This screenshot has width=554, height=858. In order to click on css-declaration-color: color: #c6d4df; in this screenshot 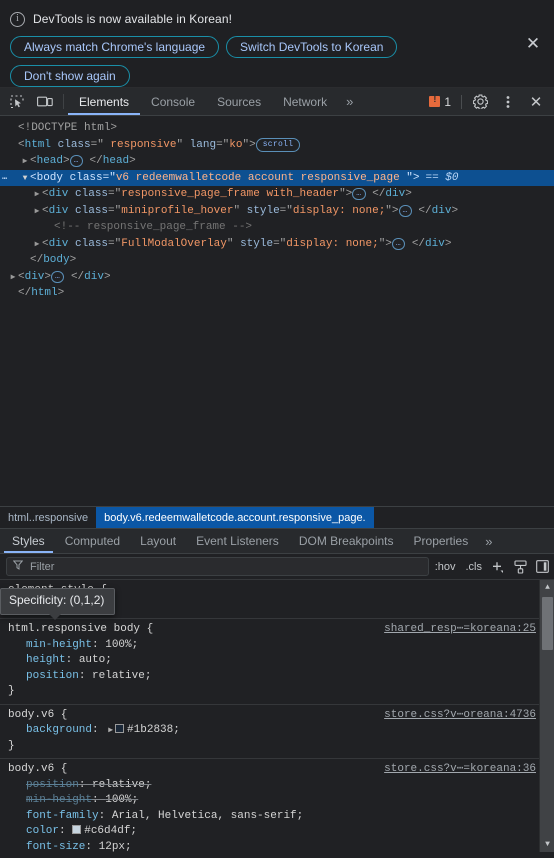, I will do `click(273, 832)`.